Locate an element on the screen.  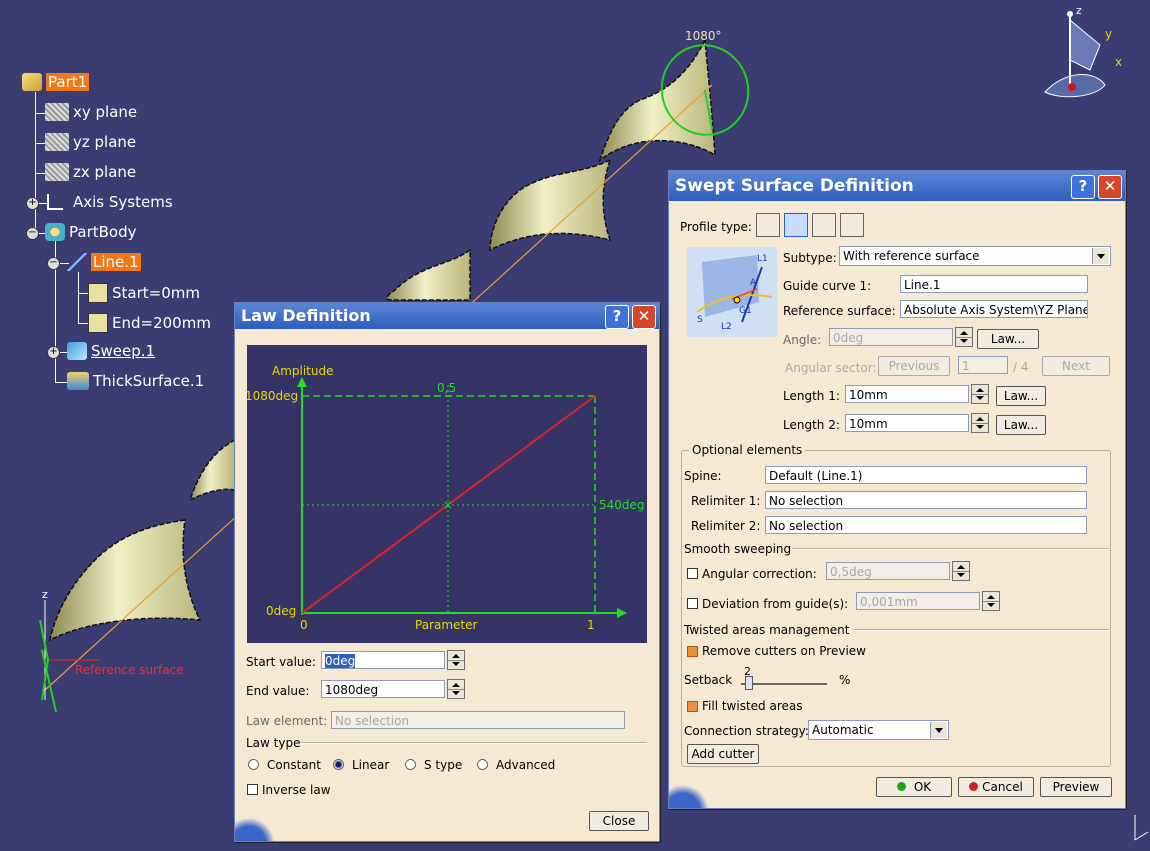
start-value-stepper is located at coordinates (456, 660).